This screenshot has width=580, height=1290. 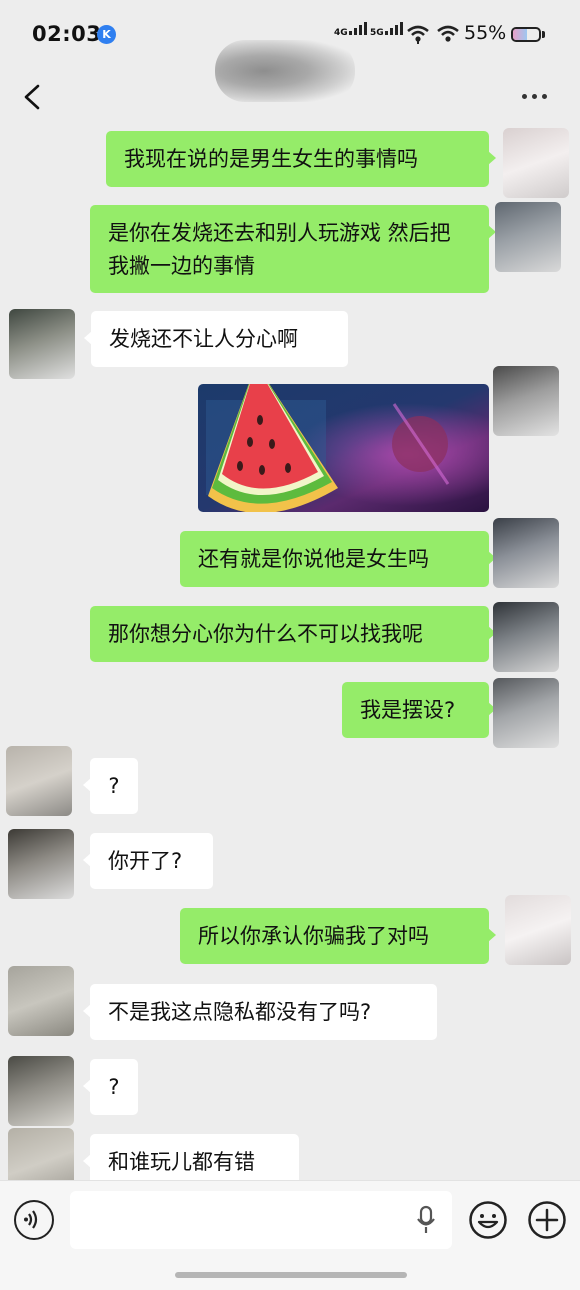 What do you see at coordinates (386, 30) in the screenshot?
I see `signal-5g-icon: 5G` at bounding box center [386, 30].